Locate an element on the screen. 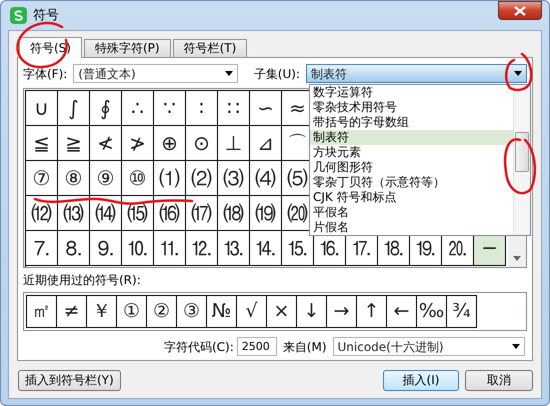 The width and height of the screenshot is (550, 406). scroll-thumb is located at coordinates (522, 152).